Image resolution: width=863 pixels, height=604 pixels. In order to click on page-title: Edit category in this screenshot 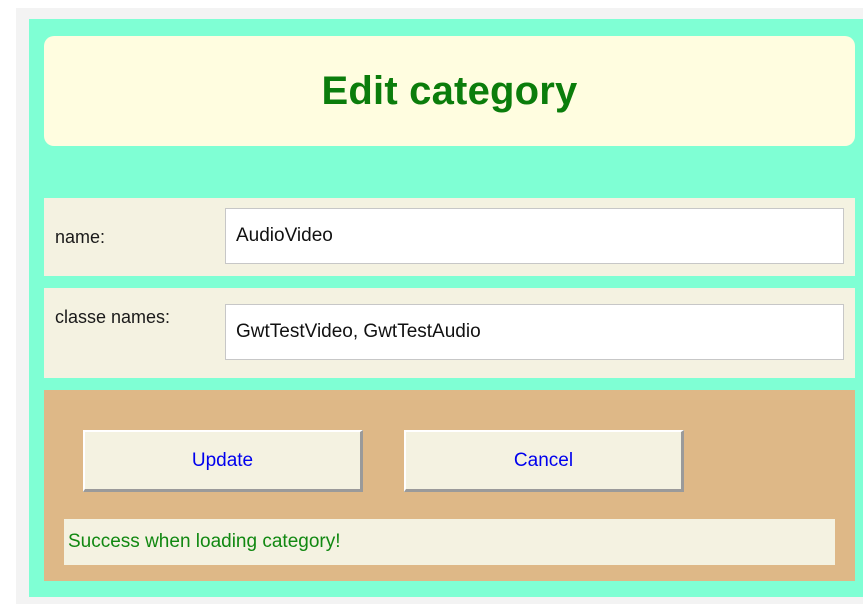, I will do `click(449, 90)`.